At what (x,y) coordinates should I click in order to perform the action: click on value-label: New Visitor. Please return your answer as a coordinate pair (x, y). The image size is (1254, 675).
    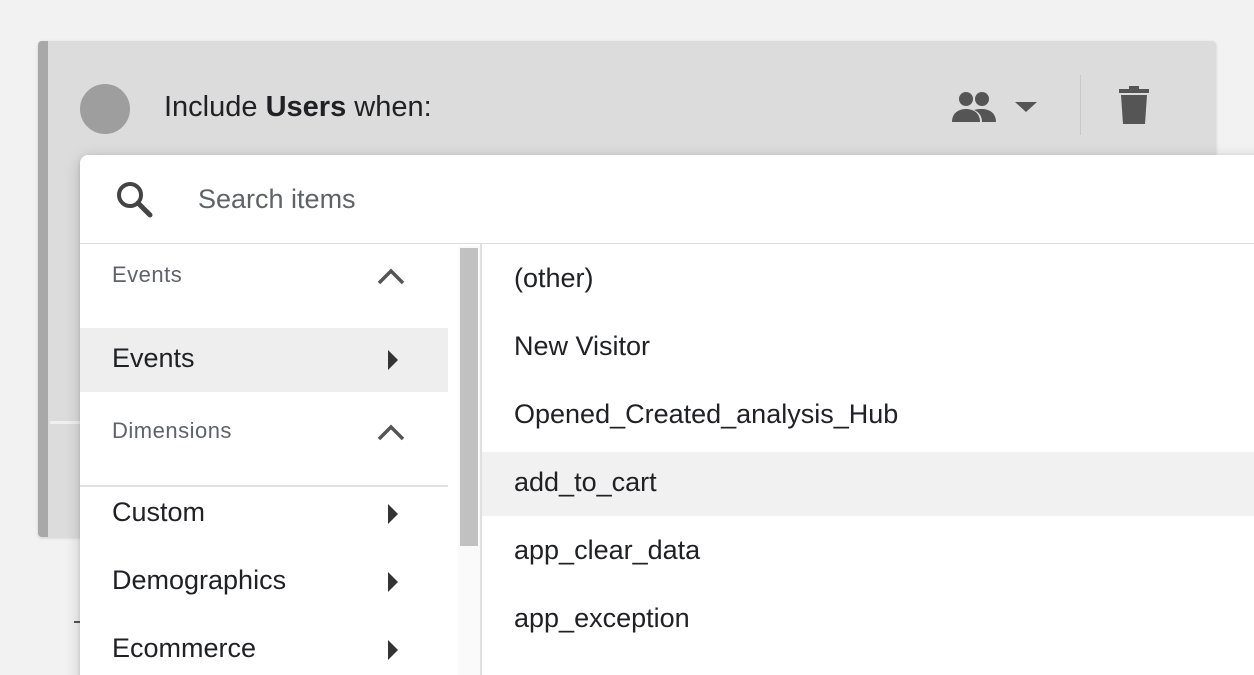
    Looking at the image, I should click on (582, 346).